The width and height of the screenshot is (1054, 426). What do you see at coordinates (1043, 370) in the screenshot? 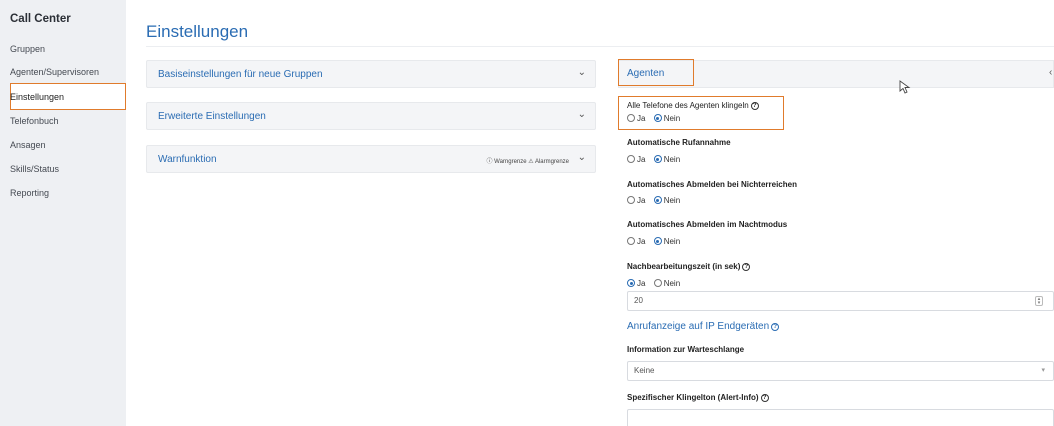
I see `chevron-down-icon: ▾` at bounding box center [1043, 370].